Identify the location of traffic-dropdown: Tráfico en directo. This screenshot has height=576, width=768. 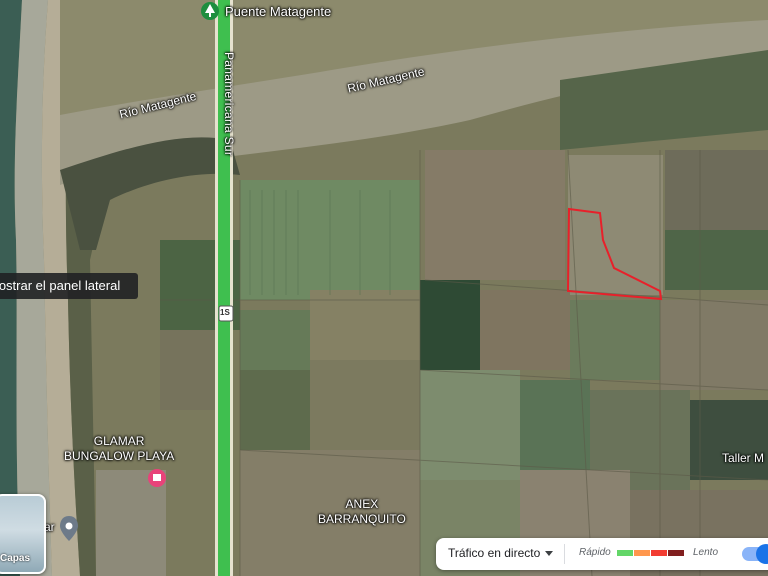
(494, 553).